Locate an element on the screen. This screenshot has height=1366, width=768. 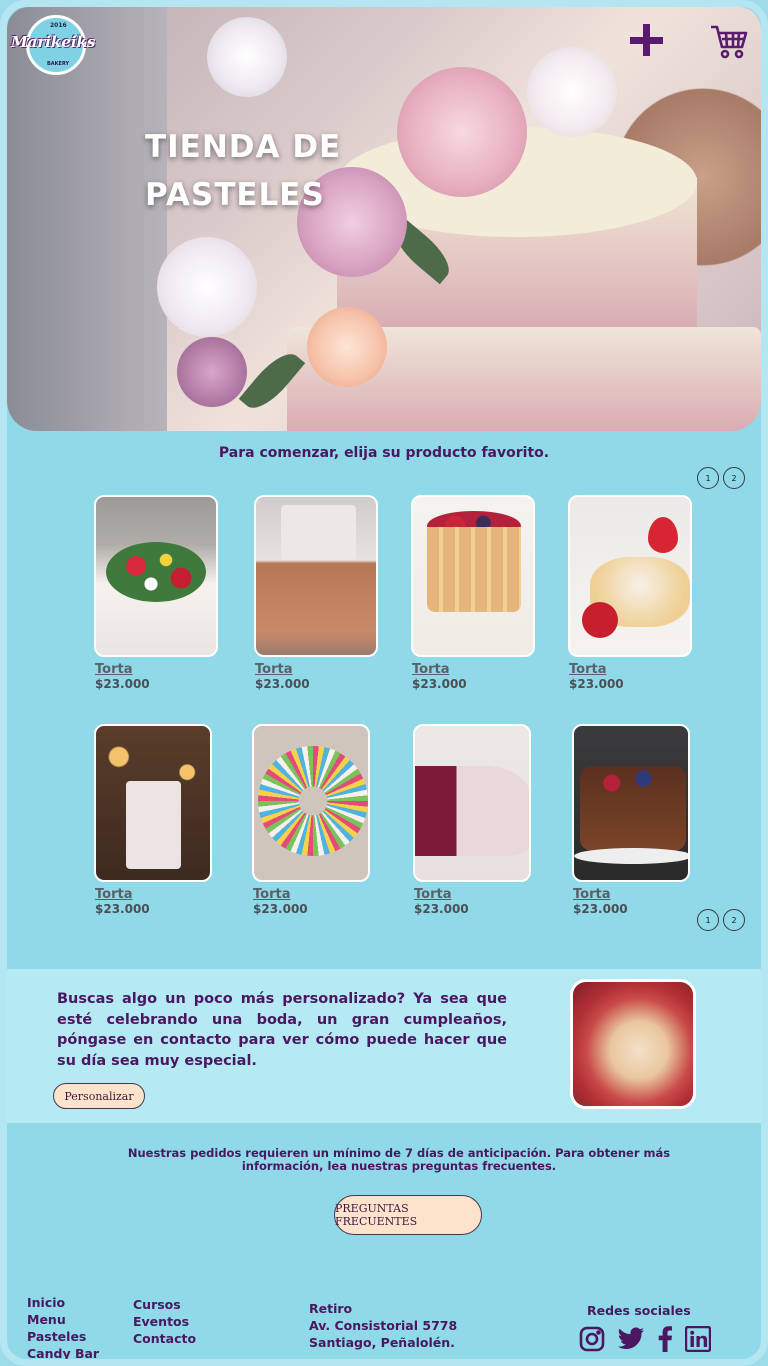
twitter-icon is located at coordinates (631, 1341).